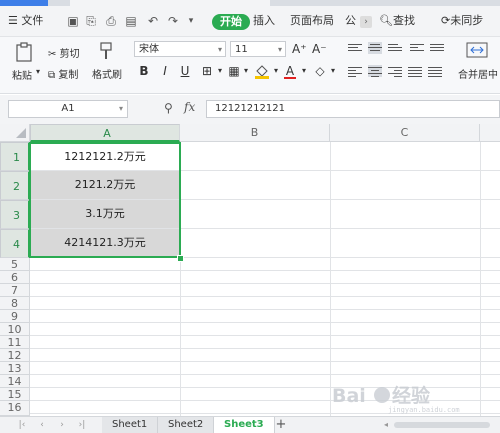 Image resolution: width=500 pixels, height=433 pixels. I want to click on file-menu: ☰ 文件, so click(25, 21).